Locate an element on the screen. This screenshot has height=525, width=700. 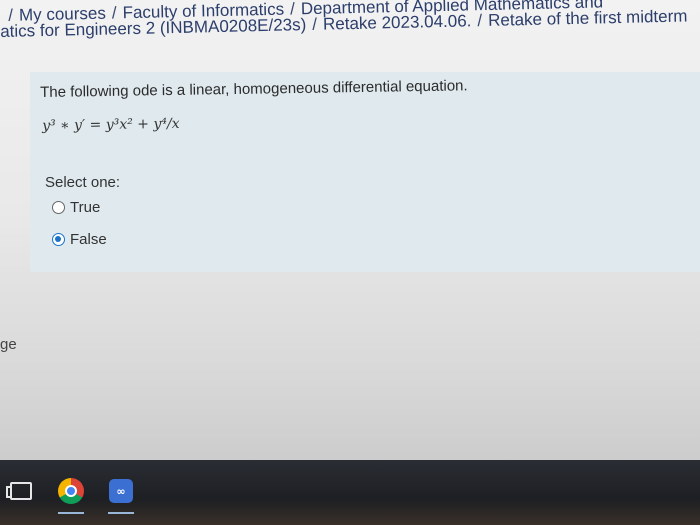
option-true: True is located at coordinates (76, 207).